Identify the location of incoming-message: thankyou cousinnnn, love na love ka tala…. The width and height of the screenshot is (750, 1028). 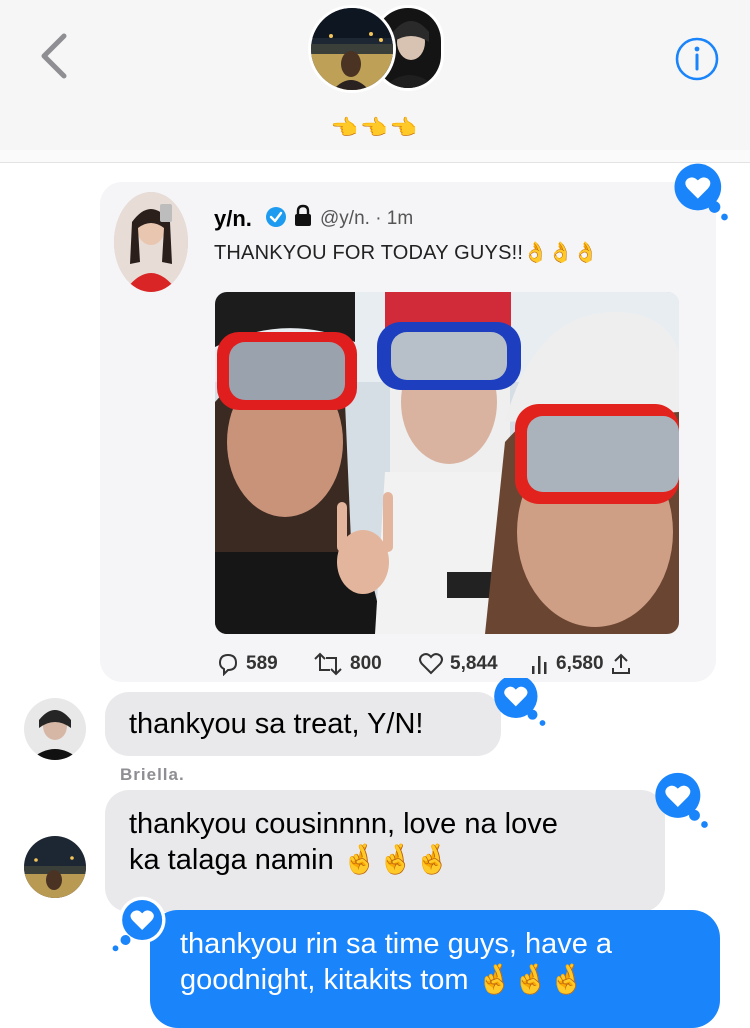
(385, 851).